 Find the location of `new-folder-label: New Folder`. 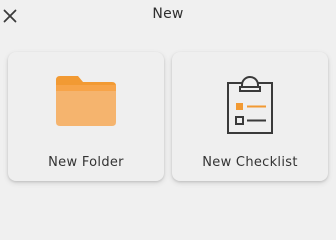

new-folder-label: New Folder is located at coordinates (86, 162).